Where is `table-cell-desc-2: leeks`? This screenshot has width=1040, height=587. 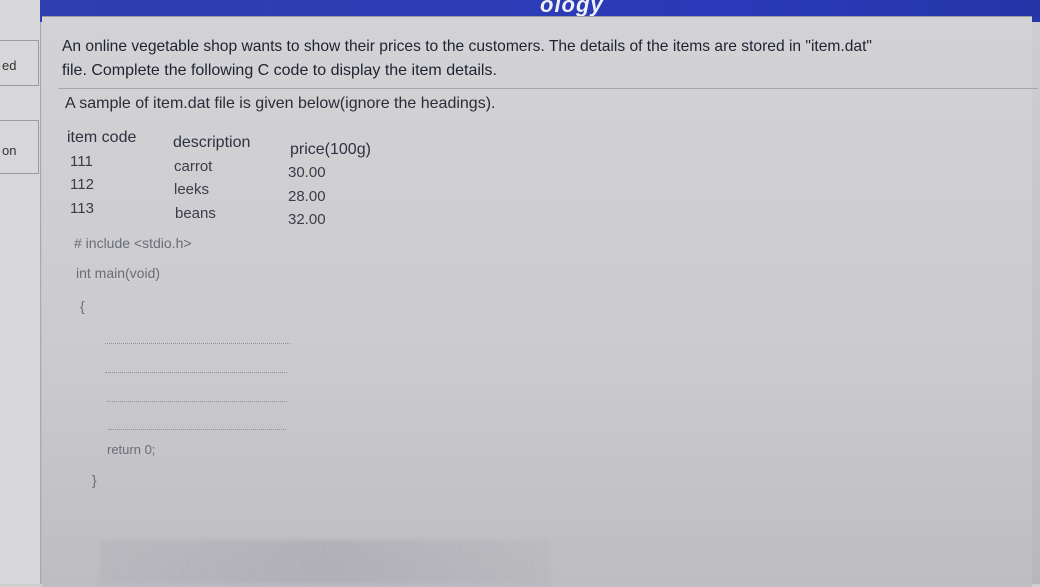
table-cell-desc-2: leeks is located at coordinates (192, 189).